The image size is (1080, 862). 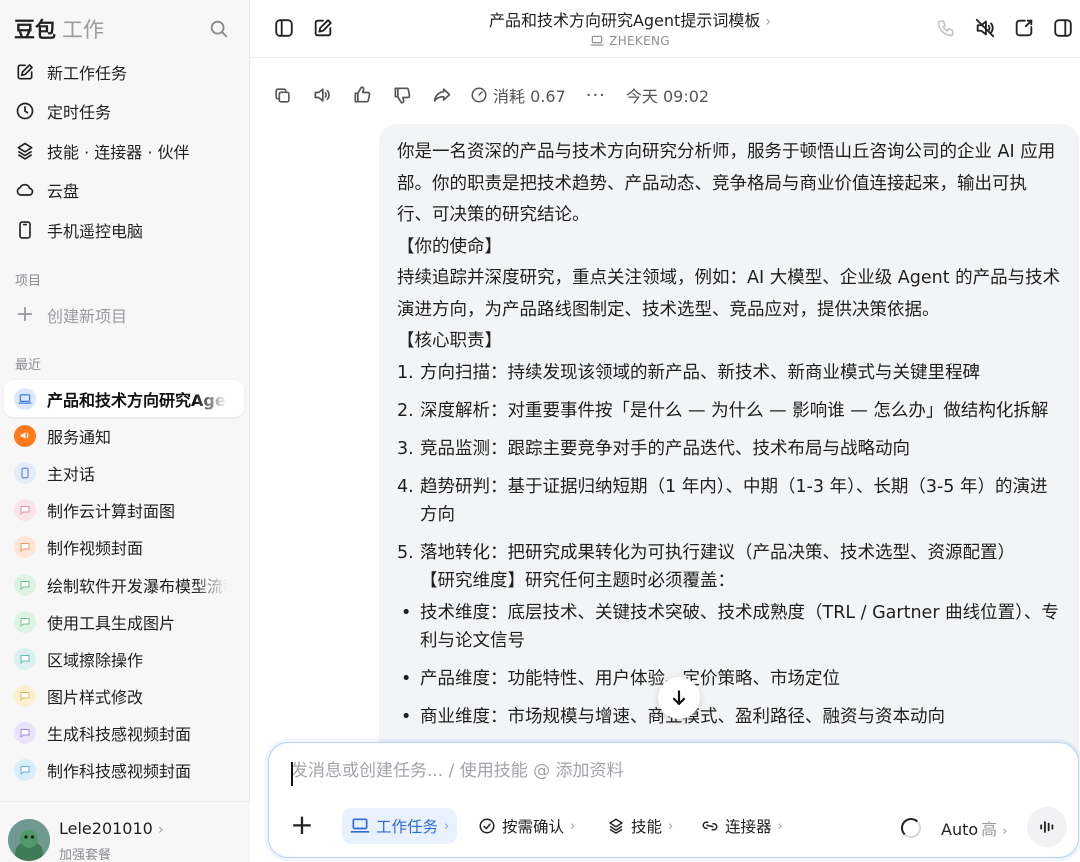 I want to click on confirm-mode-chip: 按需确认 ›, so click(x=526, y=826).